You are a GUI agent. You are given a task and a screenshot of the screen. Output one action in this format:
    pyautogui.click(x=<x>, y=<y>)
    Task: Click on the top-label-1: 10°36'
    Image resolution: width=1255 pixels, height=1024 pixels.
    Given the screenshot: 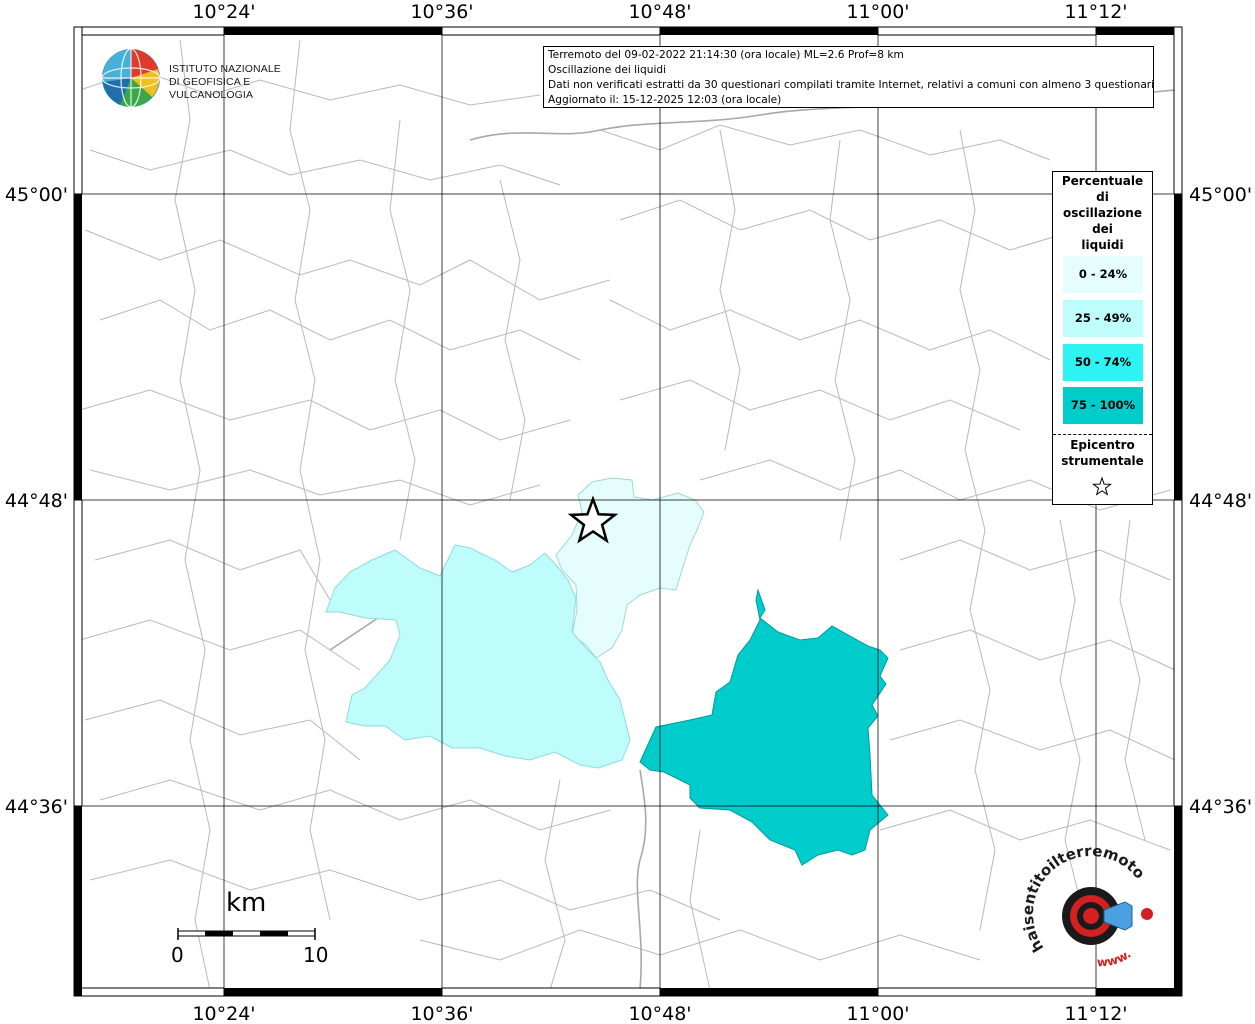 What is the action you would take?
    pyautogui.click(x=441, y=12)
    